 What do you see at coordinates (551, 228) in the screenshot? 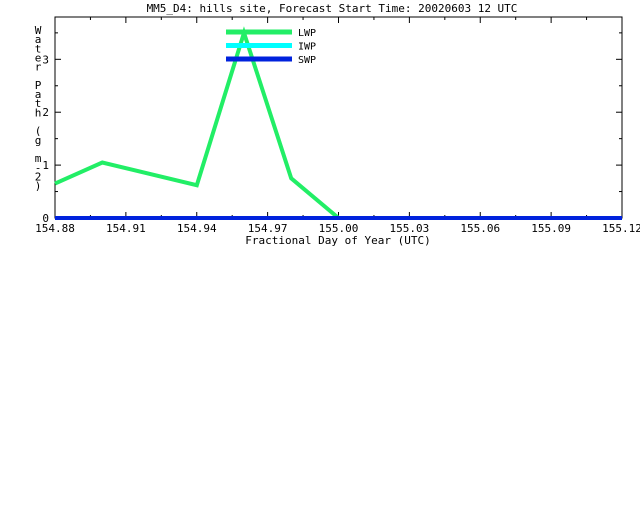
I see `x-tick-label: 155.09` at bounding box center [551, 228].